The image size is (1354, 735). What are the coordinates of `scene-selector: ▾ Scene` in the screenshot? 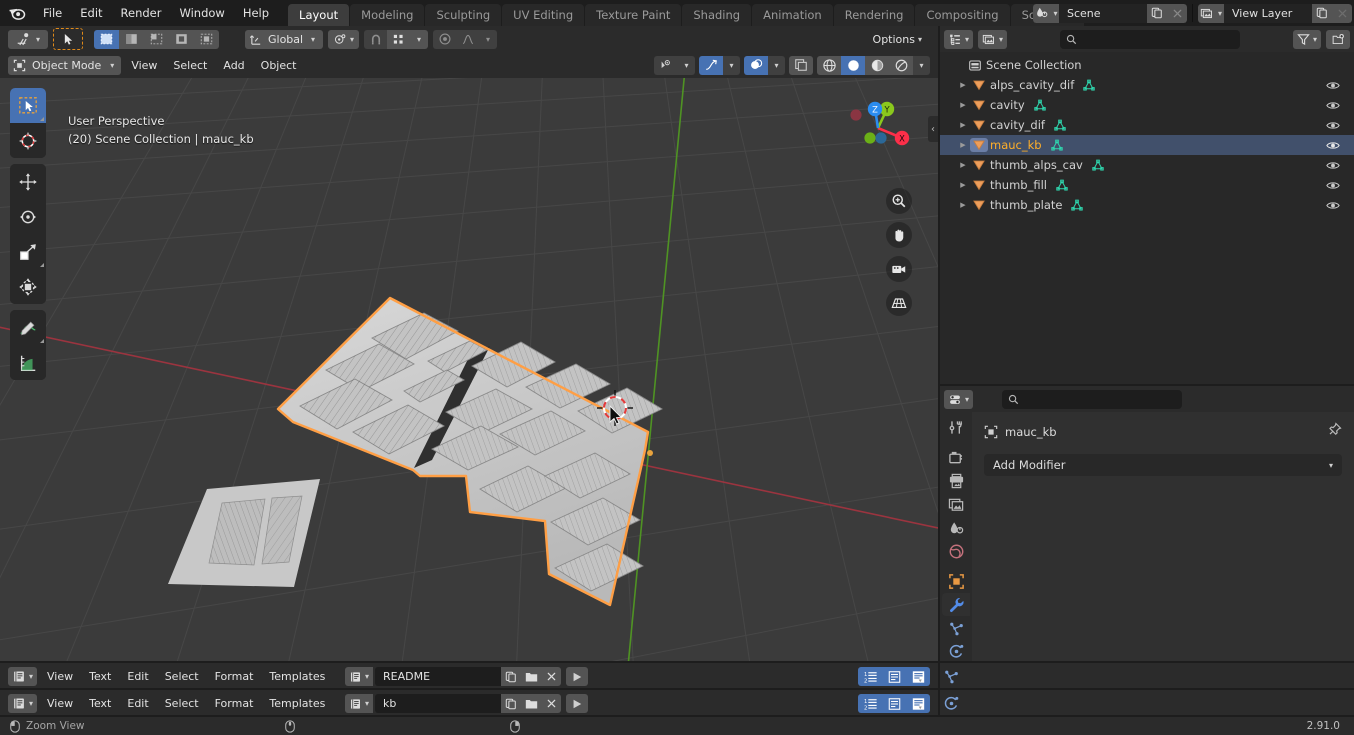 It's located at (1110, 13).